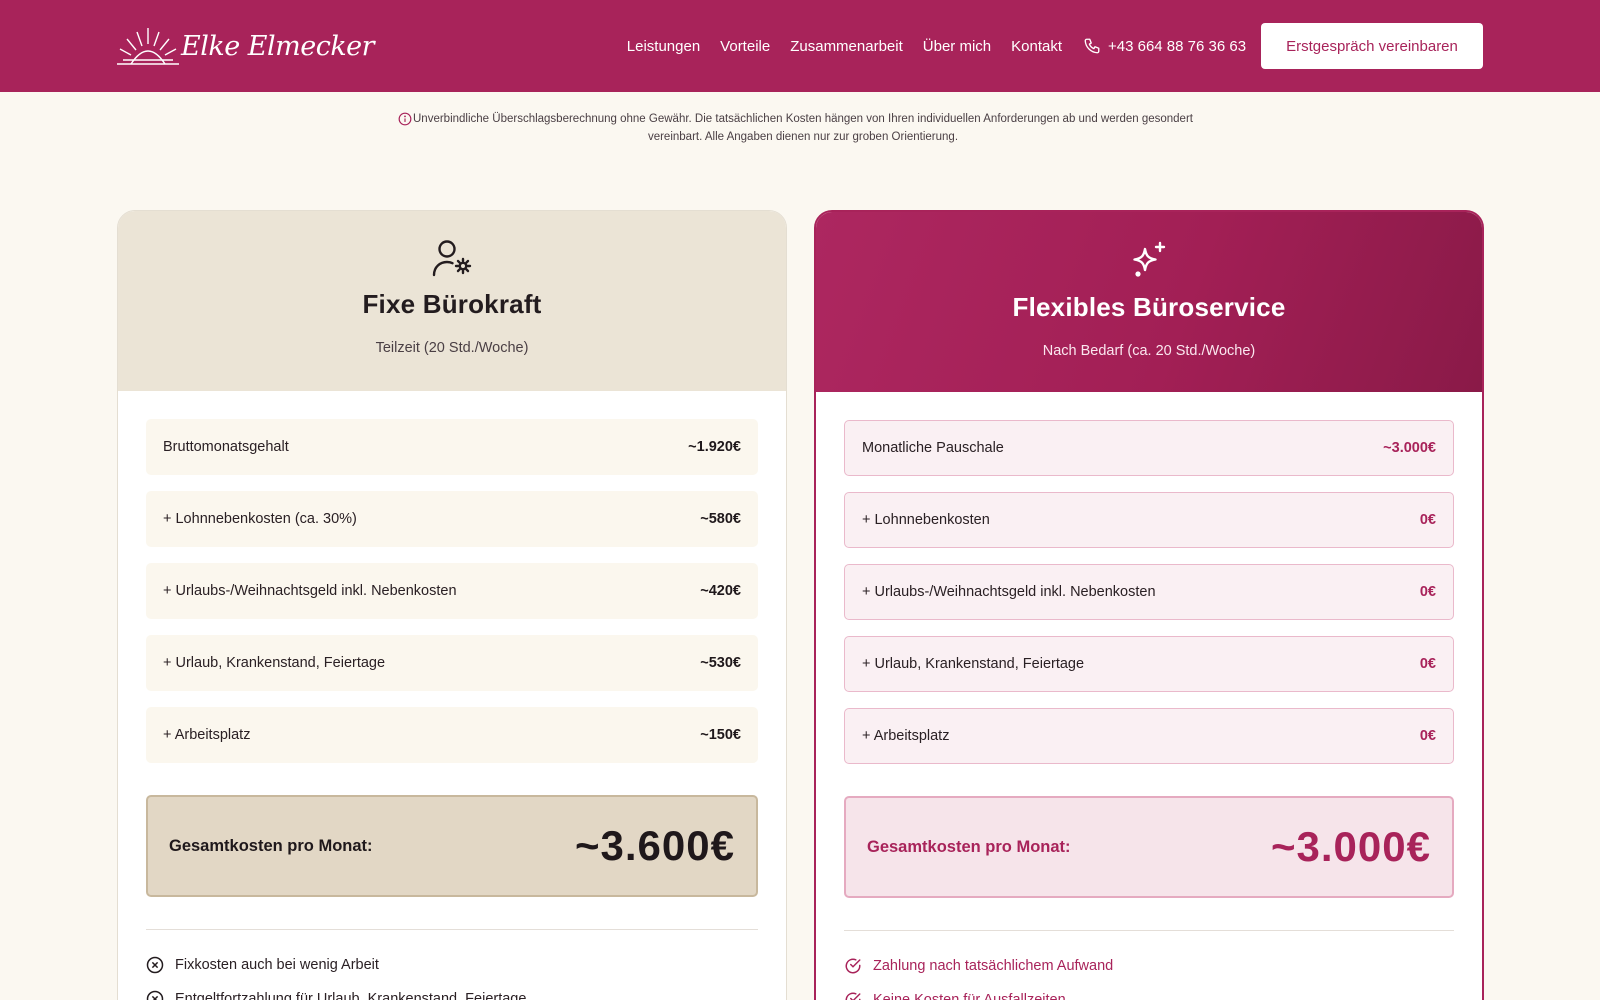 This screenshot has width=1600, height=1000. Describe the element at coordinates (1149, 847) in the screenshot. I see `total-box: Gesamtkosten pro Monat: ~3.000€` at that location.